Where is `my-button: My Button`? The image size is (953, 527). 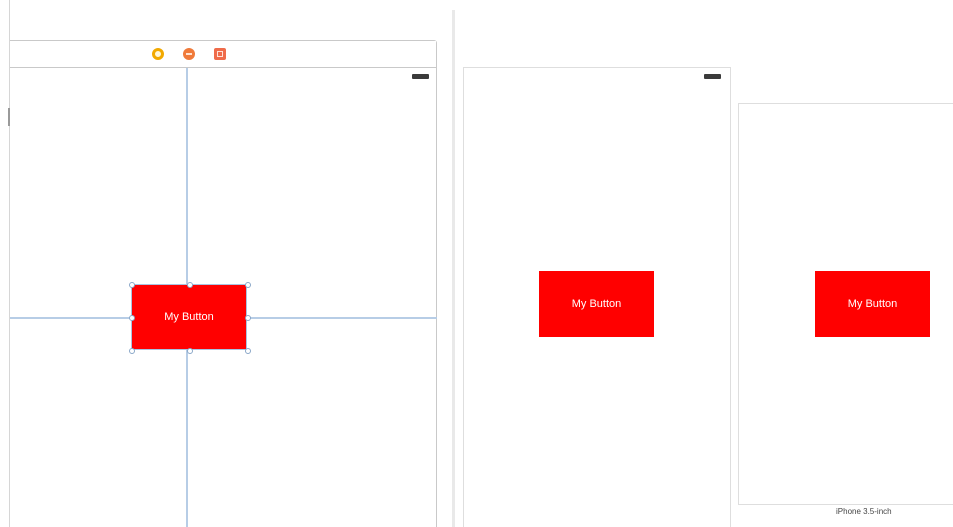 my-button: My Button is located at coordinates (189, 317).